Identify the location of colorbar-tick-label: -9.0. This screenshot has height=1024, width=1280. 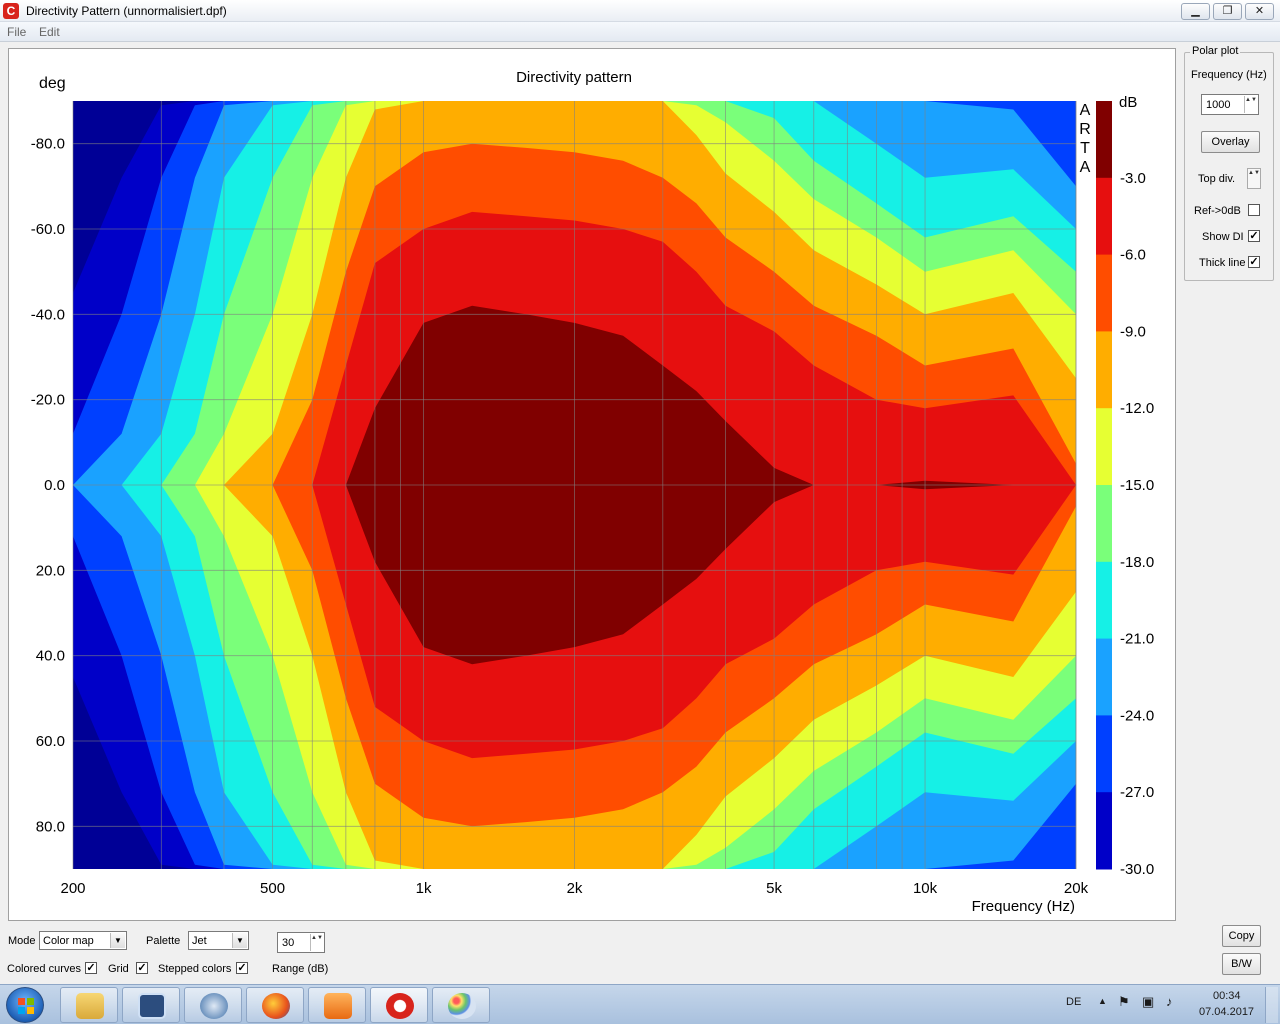
(1133, 331).